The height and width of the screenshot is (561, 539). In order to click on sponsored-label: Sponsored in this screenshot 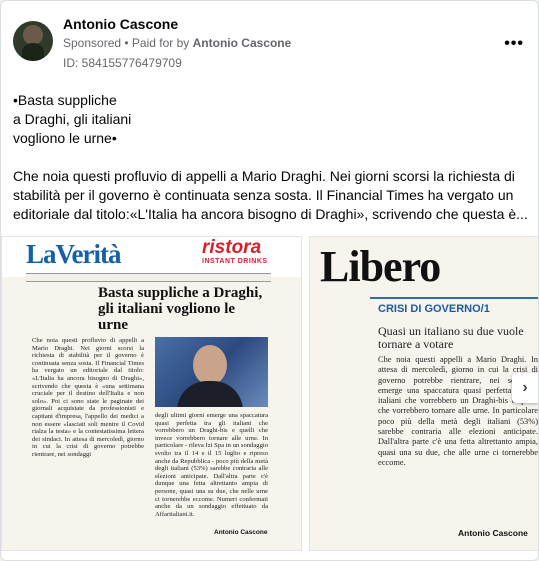, I will do `click(92, 43)`.